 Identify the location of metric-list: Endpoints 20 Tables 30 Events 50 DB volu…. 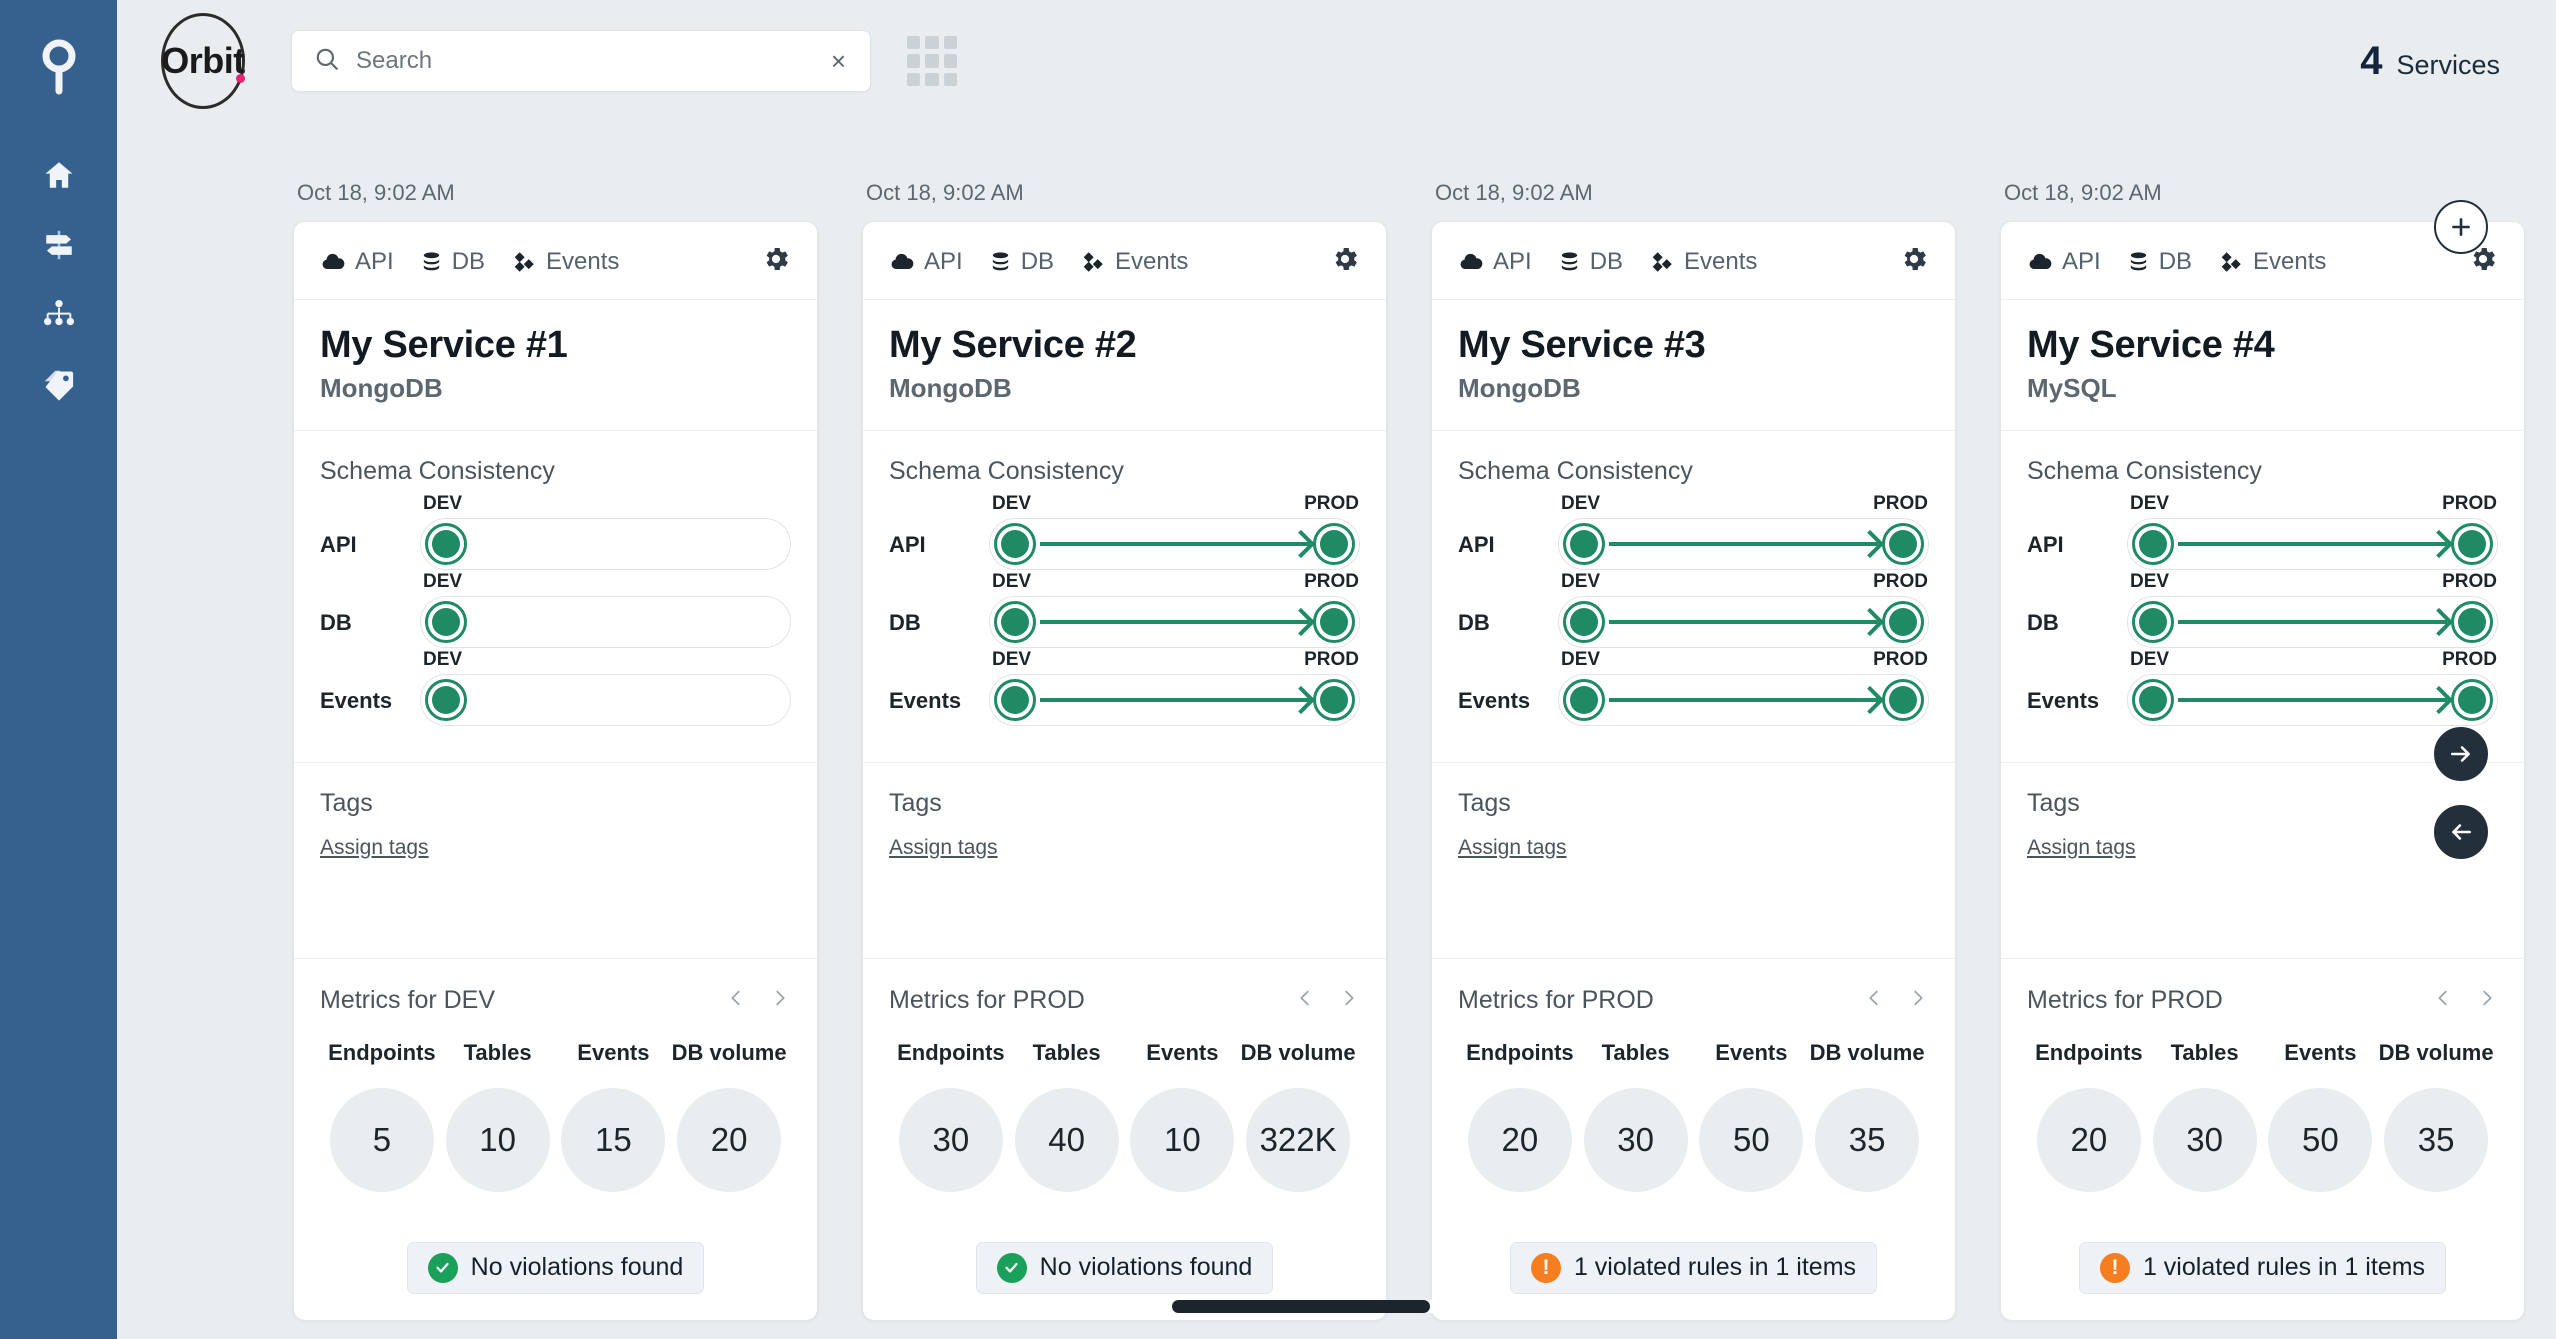
(2262, 1116).